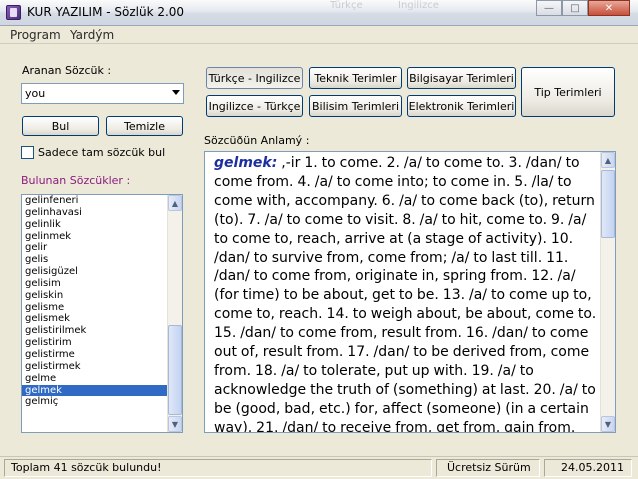 Image resolution: width=638 pixels, height=479 pixels. I want to click on dict-informatics-button: Bilisim Terimleri, so click(355, 106).